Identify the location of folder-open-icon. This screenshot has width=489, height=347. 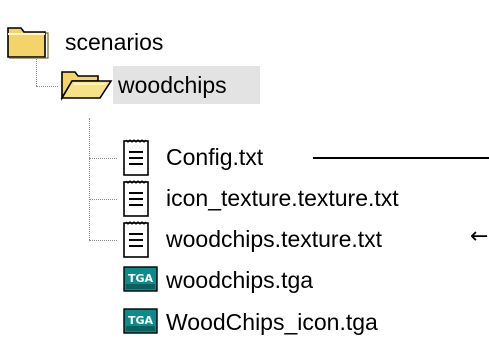
(86, 86).